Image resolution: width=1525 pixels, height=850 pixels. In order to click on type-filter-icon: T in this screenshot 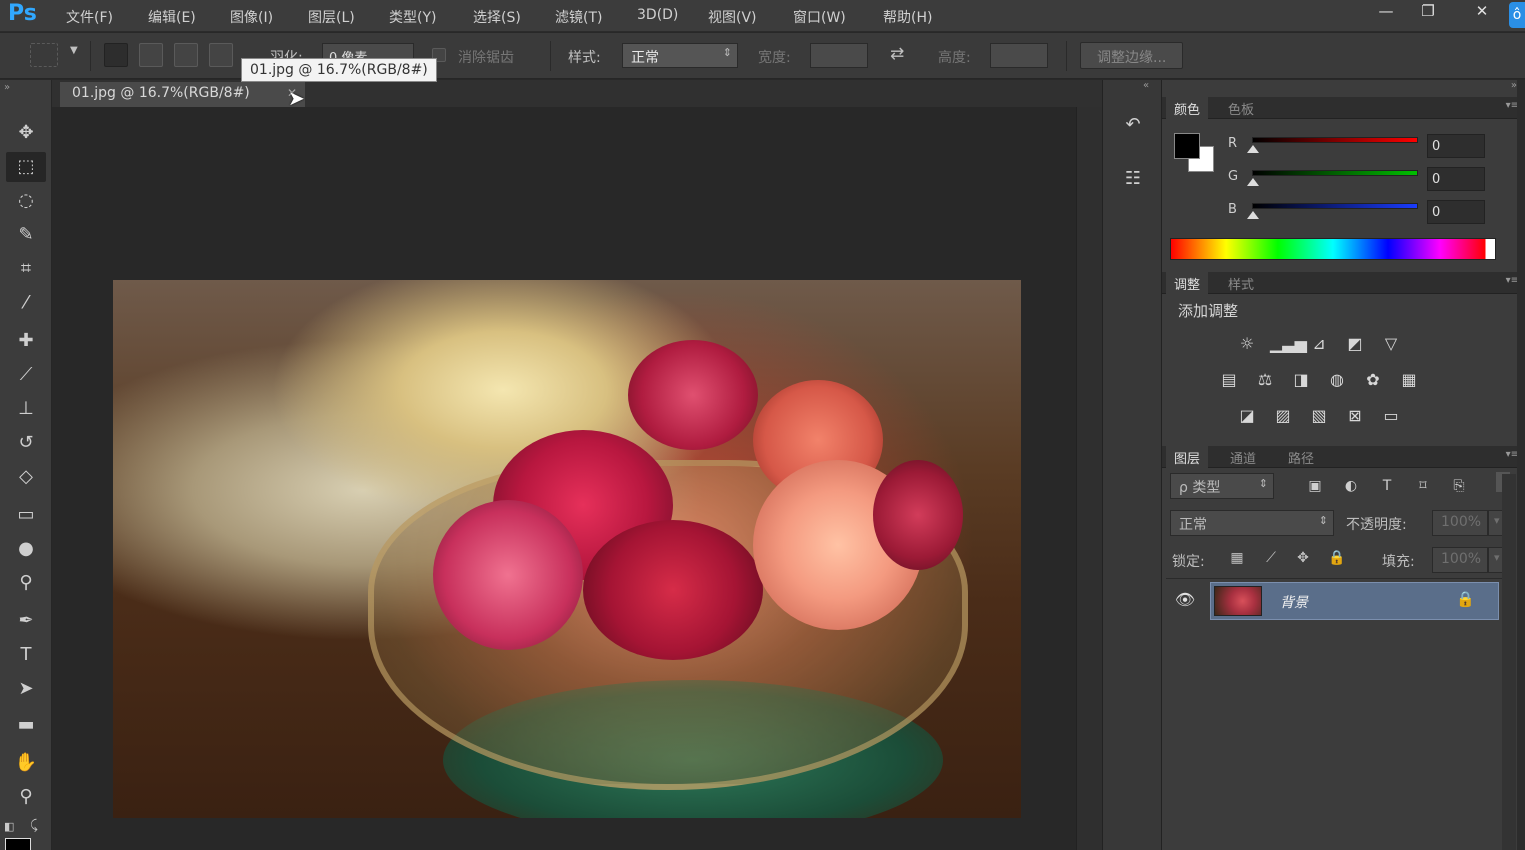, I will do `click(1387, 488)`.